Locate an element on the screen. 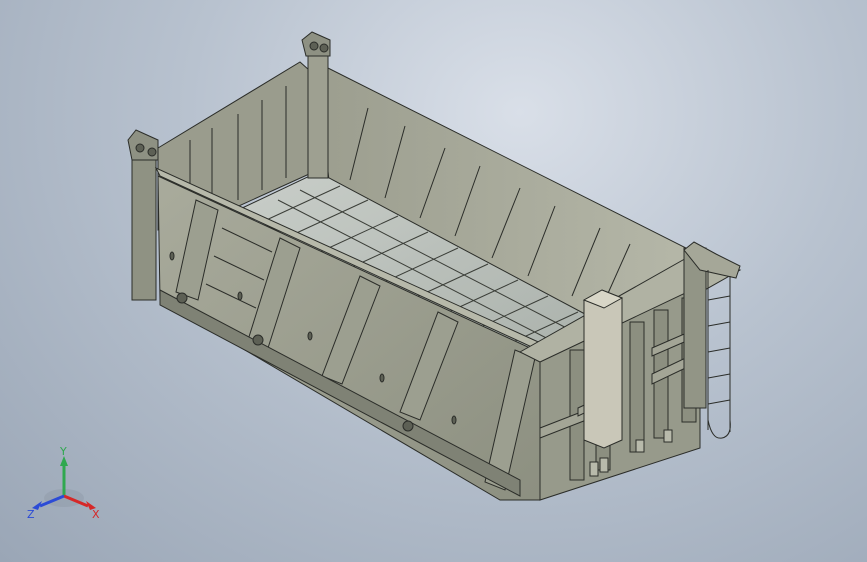 The width and height of the screenshot is (867, 562). y-axis-label: Y is located at coordinates (63, 452).